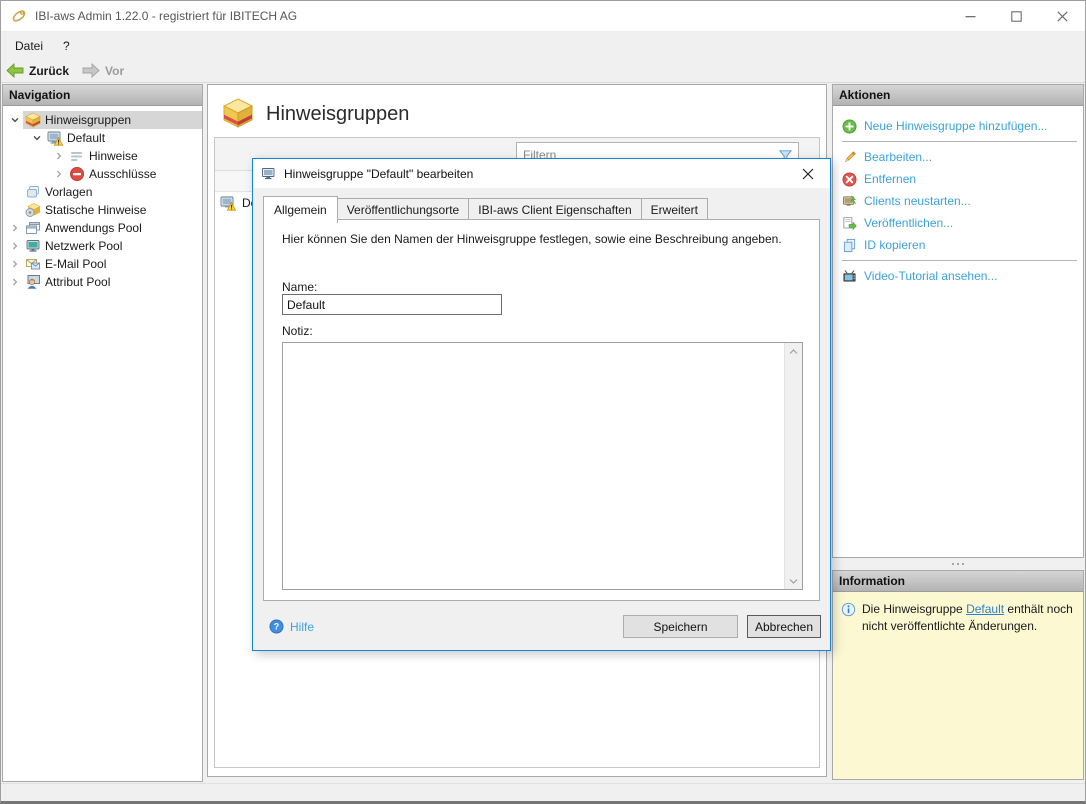 The image size is (1086, 804). I want to click on application-pool-icon, so click(33, 228).